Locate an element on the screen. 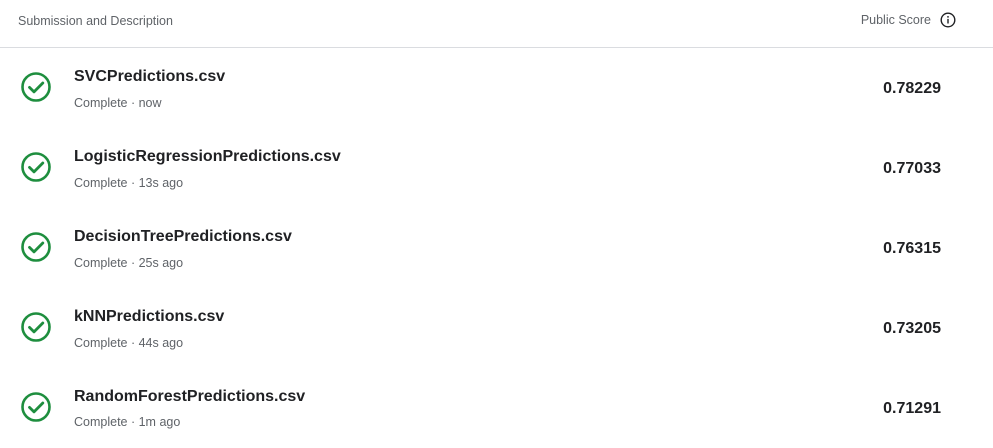  public-score-value: 0.76315 is located at coordinates (912, 248).